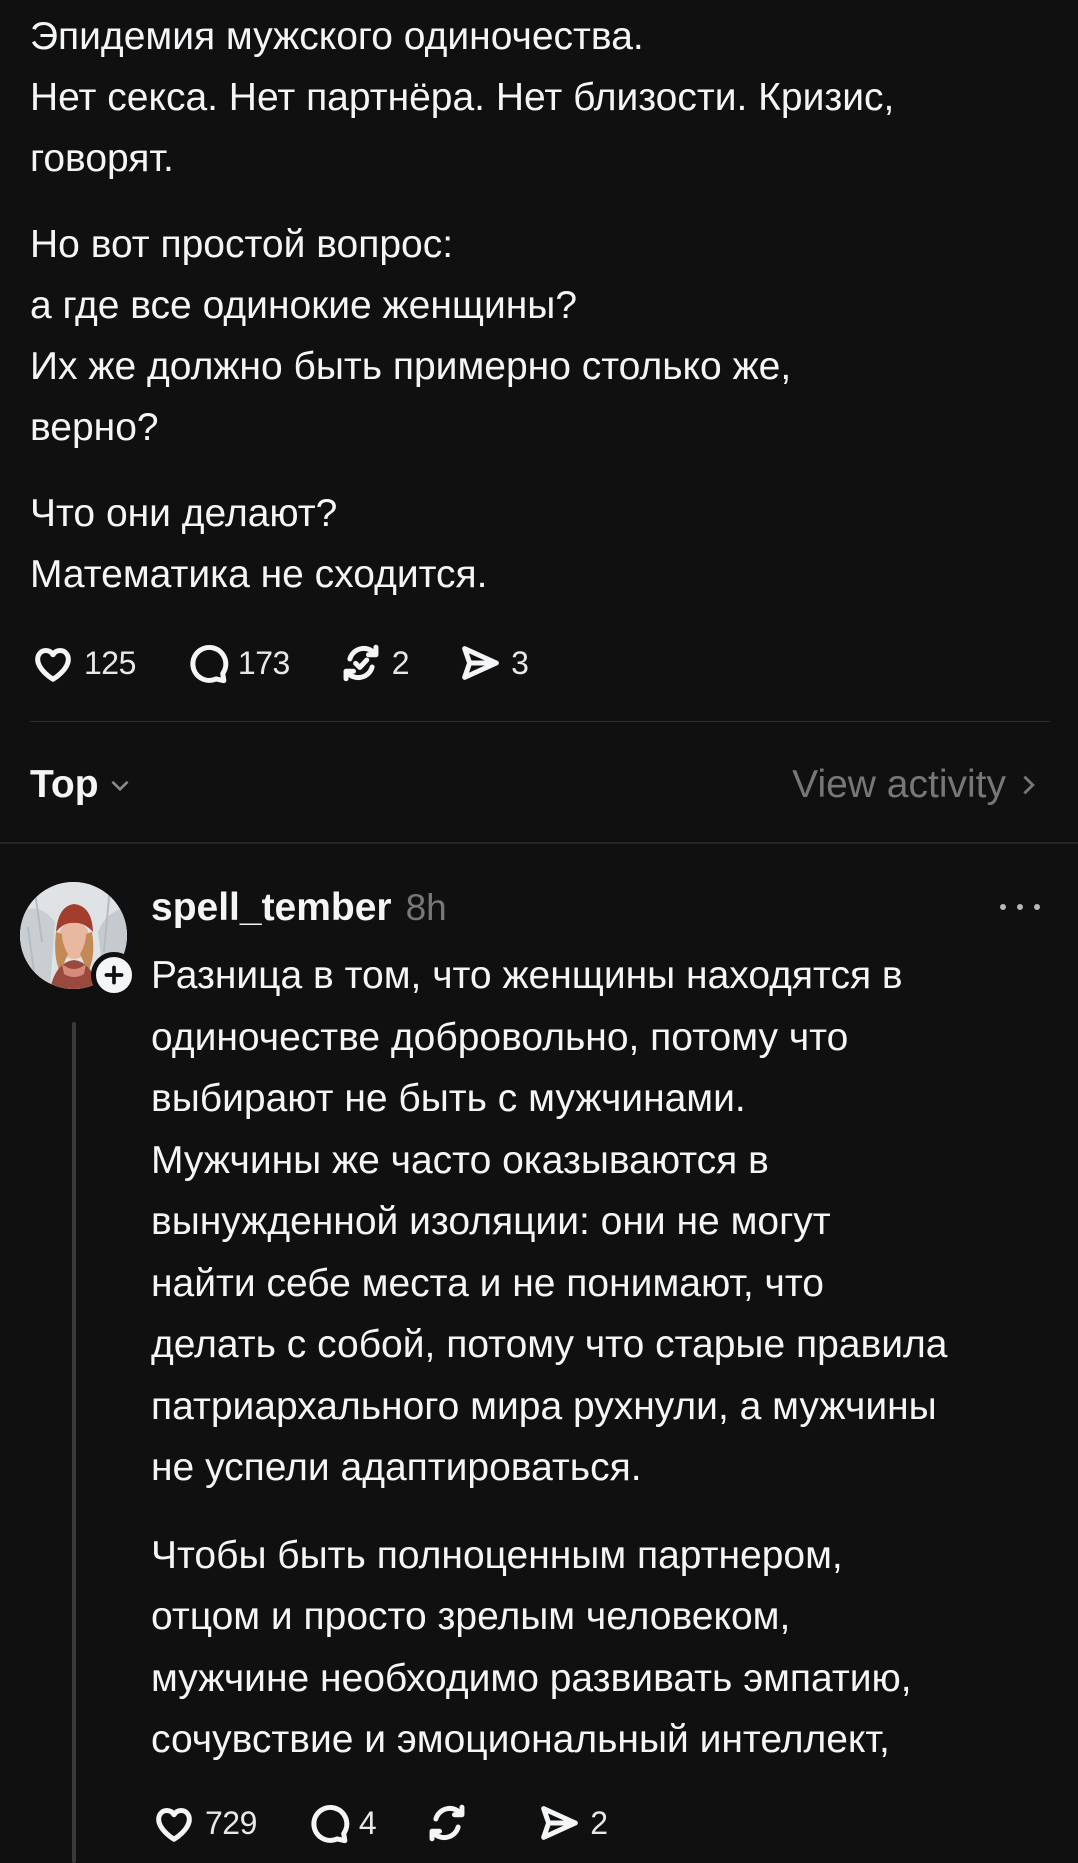 Image resolution: width=1078 pixels, height=1863 pixels. Describe the element at coordinates (448, 1098) in the screenshot. I see `text-line: выбирают не быть с мужчинами.` at that location.